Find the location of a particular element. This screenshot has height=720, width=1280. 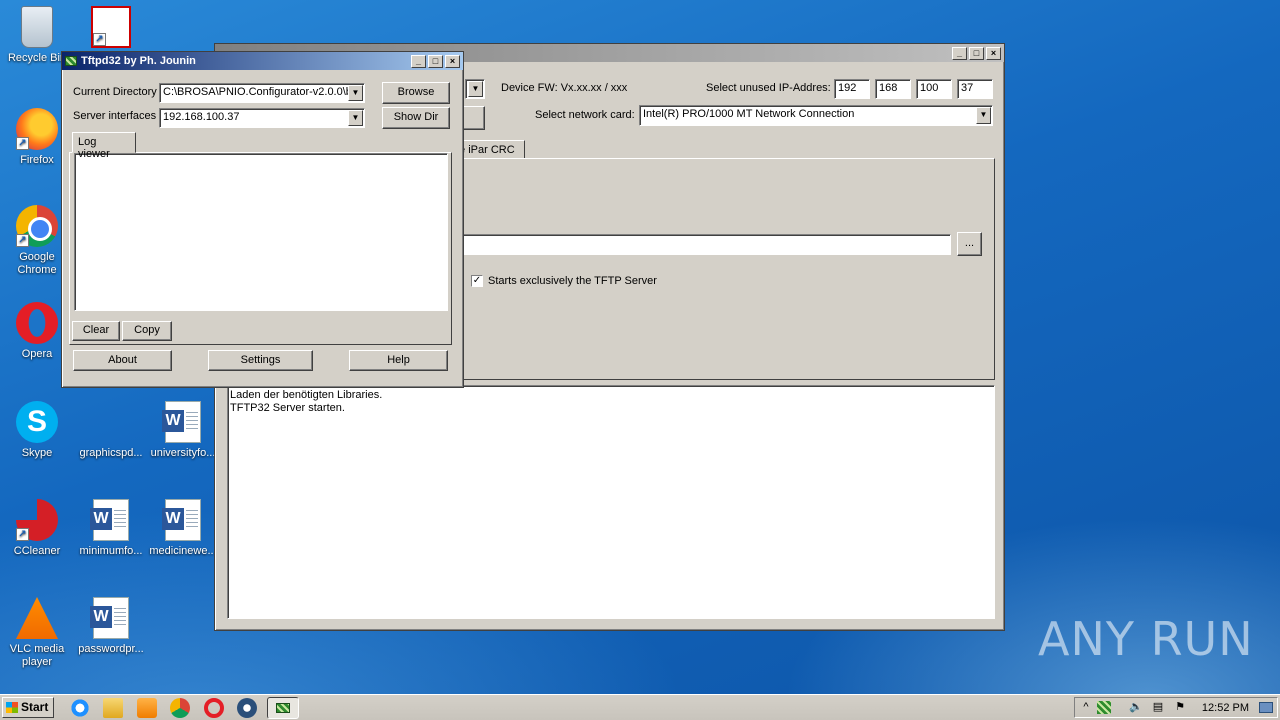

flag-icon: ⚑ is located at coordinates (1180, 707).